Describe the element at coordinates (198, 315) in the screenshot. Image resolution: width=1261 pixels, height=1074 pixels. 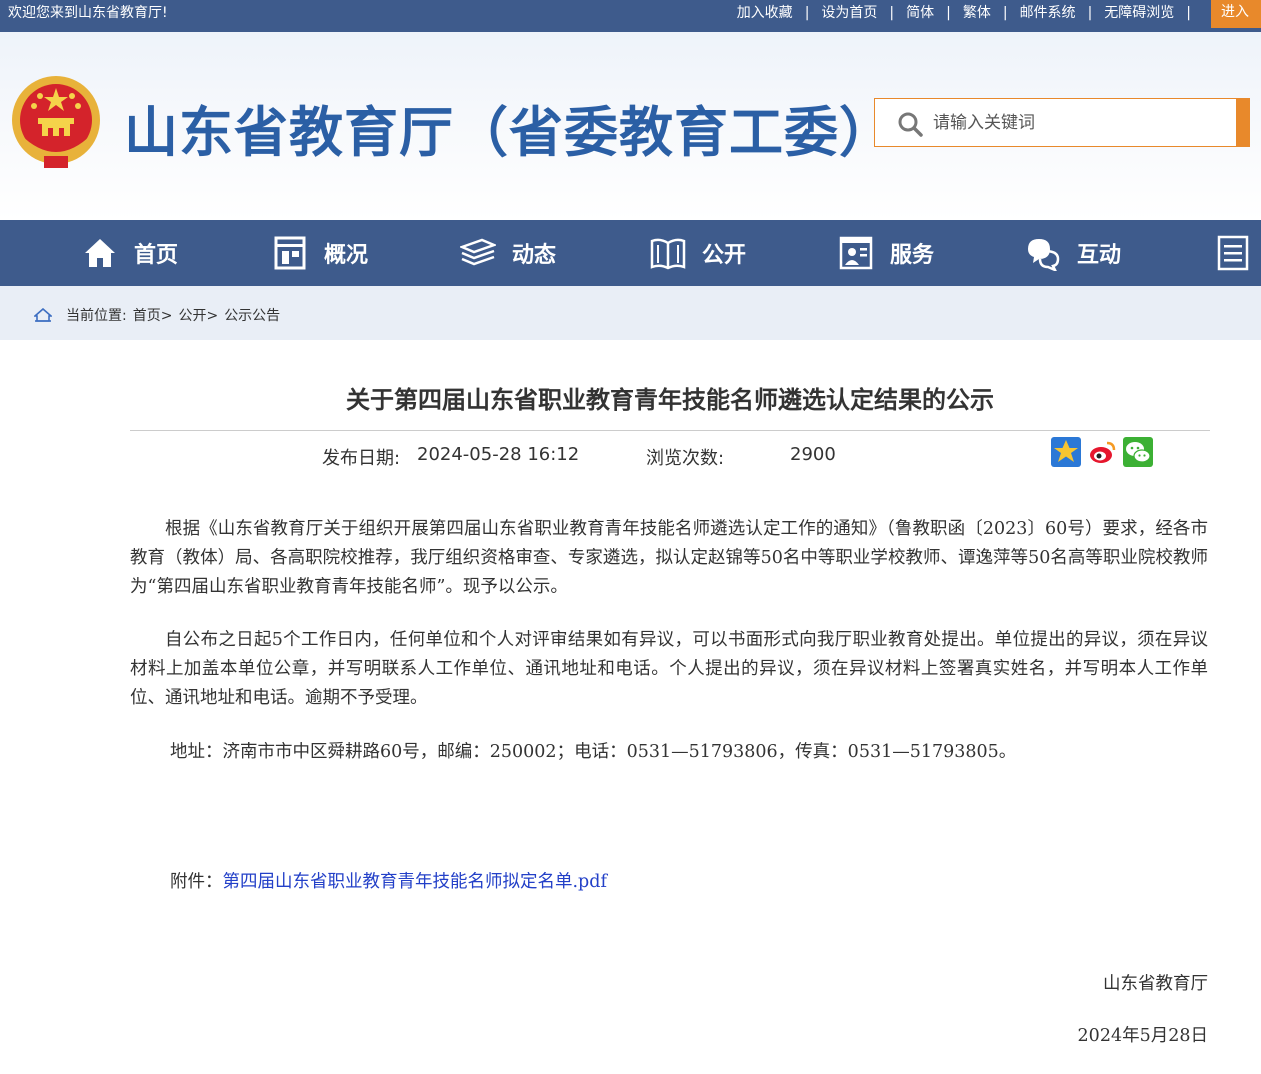
I see `breadcrumb-public: 公开>` at that location.